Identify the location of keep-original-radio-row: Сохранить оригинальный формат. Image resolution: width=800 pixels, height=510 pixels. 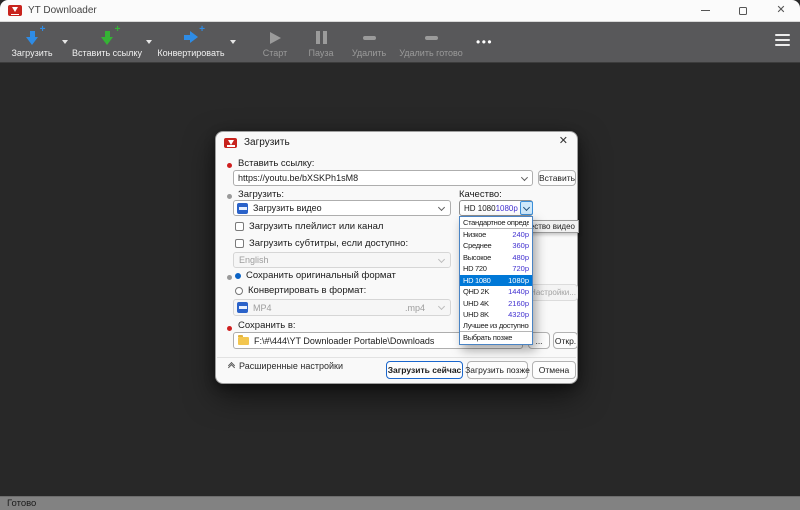
(315, 275).